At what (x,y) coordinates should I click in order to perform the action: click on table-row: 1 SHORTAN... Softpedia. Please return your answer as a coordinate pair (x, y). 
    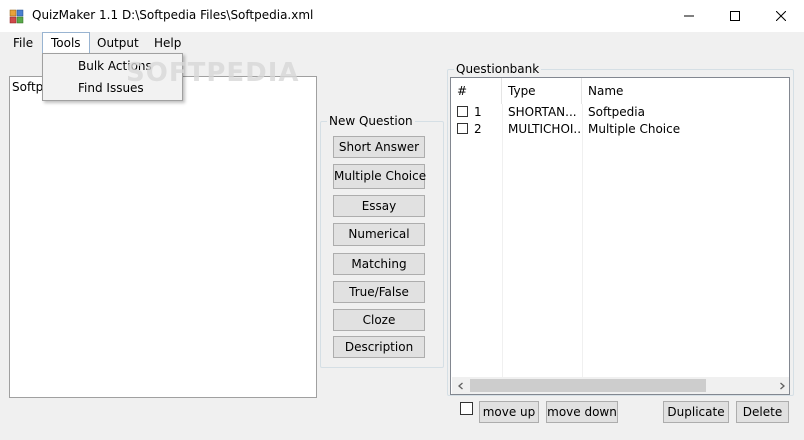
    Looking at the image, I should click on (620, 112).